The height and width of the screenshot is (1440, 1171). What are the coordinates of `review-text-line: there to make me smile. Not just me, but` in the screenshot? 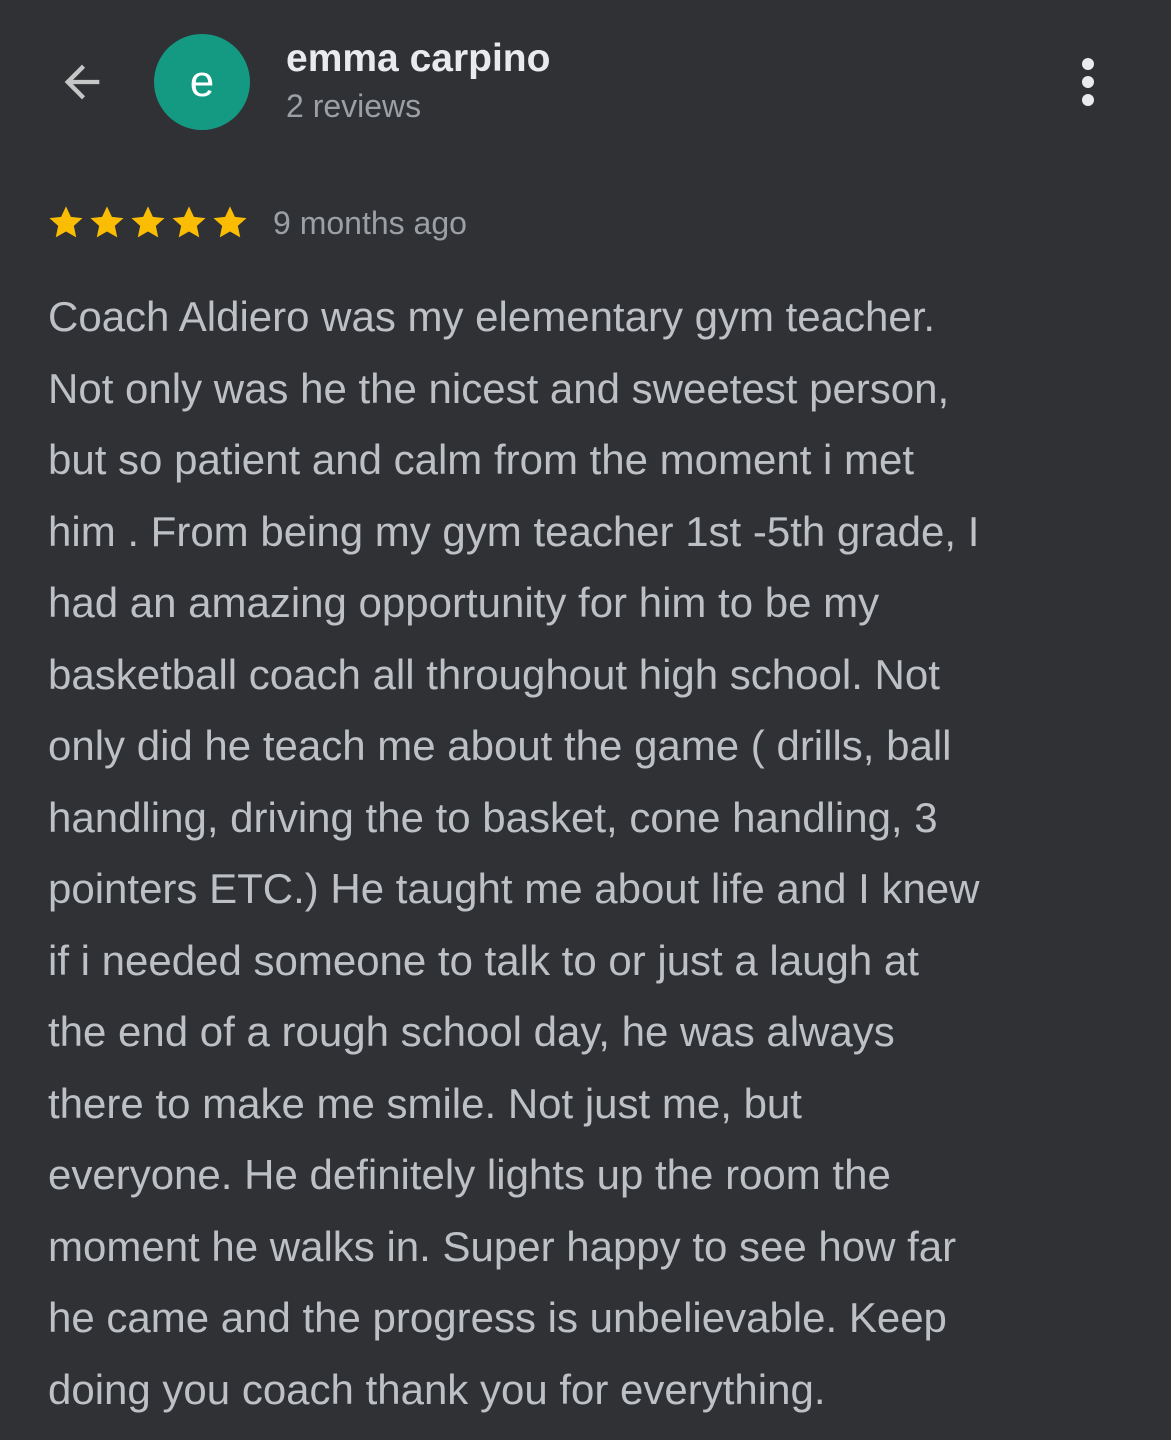 It's located at (425, 1103).